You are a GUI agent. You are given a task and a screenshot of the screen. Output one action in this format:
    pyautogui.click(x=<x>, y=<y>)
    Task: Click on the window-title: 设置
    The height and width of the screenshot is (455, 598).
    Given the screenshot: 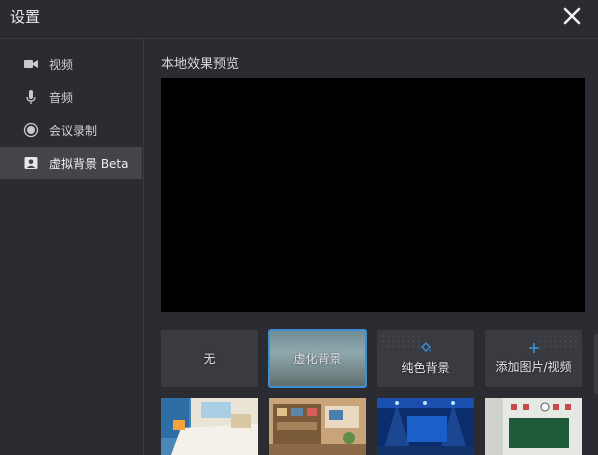 What is the action you would take?
    pyautogui.click(x=25, y=17)
    